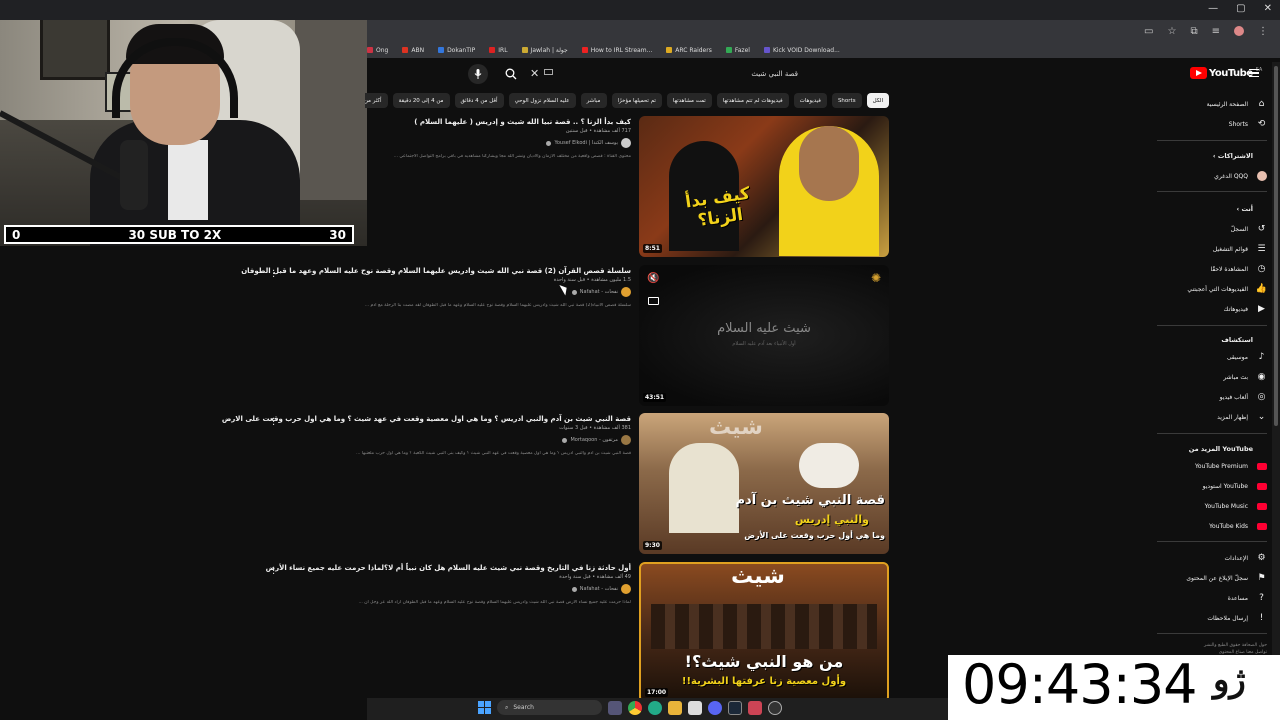  I want to click on hamburger-menu-icon, so click(1254, 73).